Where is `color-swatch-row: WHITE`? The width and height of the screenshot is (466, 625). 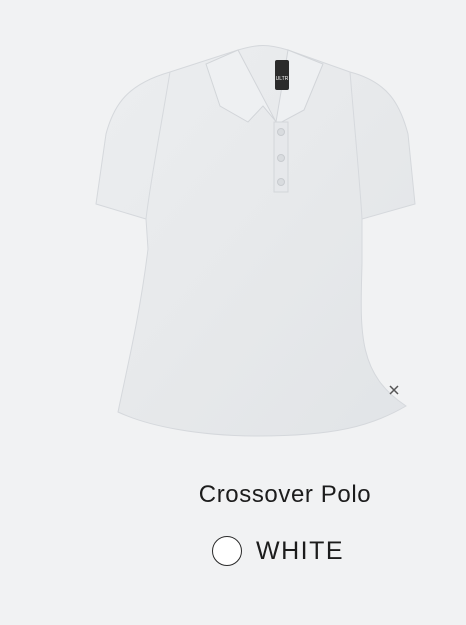
color-swatch-row: WHITE is located at coordinates (278, 551).